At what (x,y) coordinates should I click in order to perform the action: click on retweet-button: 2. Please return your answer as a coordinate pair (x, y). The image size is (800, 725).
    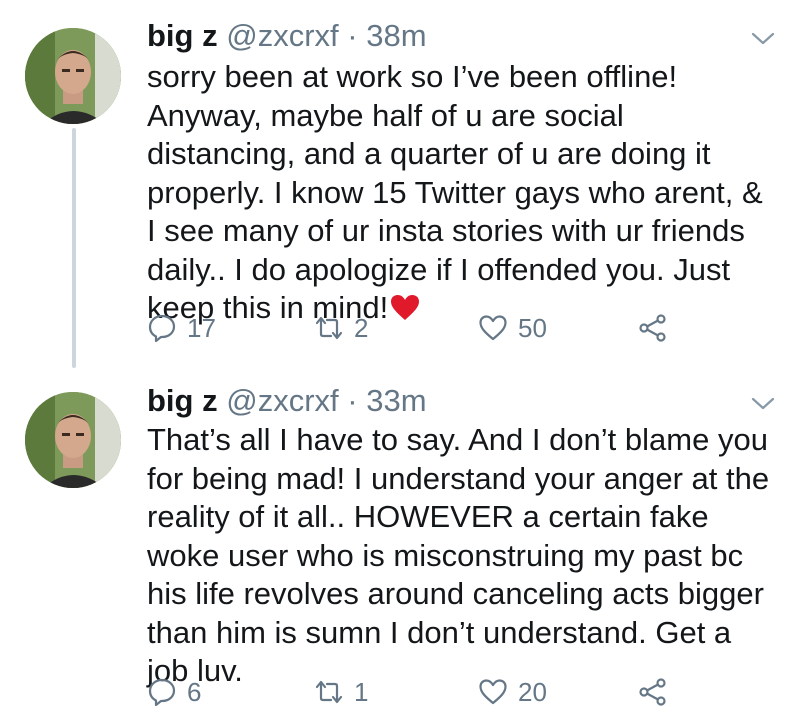
    Looking at the image, I should click on (341, 328).